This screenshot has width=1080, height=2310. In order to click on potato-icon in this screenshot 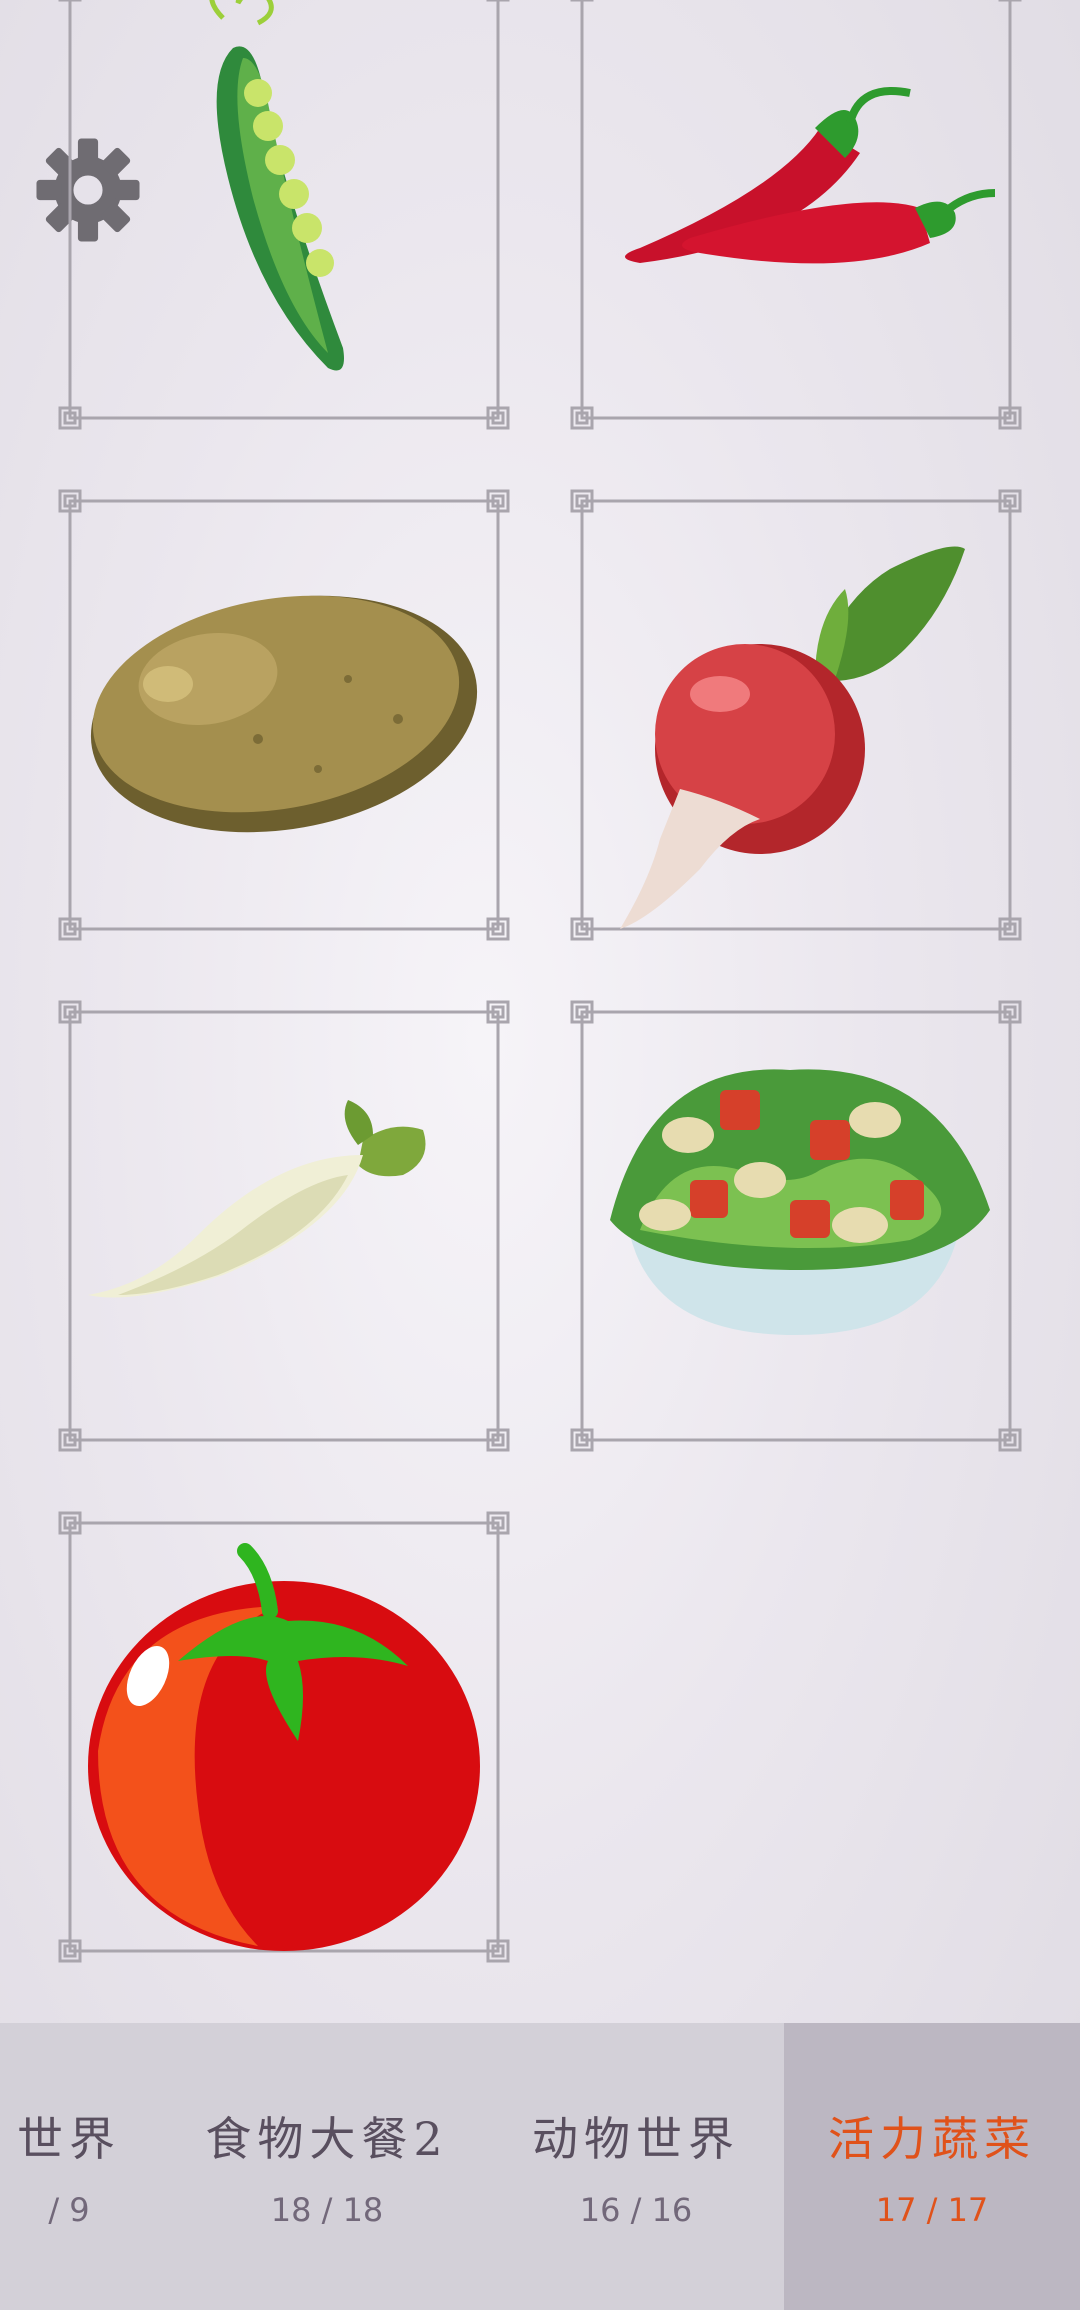, I will do `click(284, 714)`.